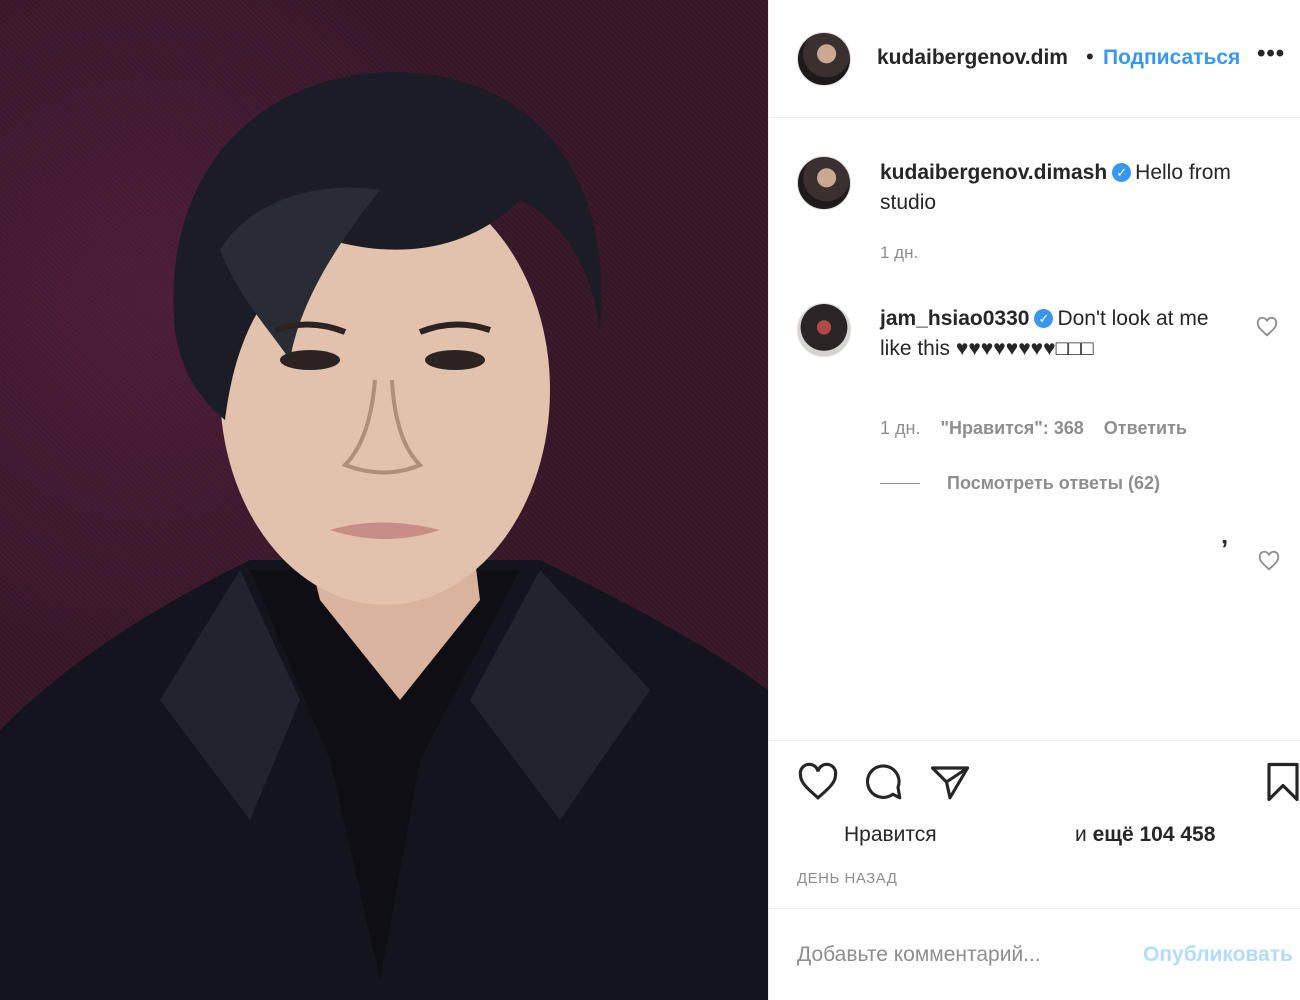  Describe the element at coordinates (1171, 58) in the screenshot. I see `follow-button: Подписаться` at that location.